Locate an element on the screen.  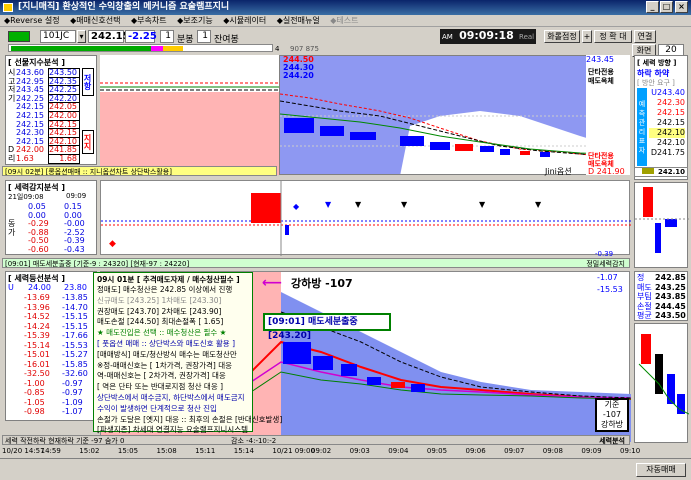
right-box-1: 기준 is located at coordinates (612, 404).